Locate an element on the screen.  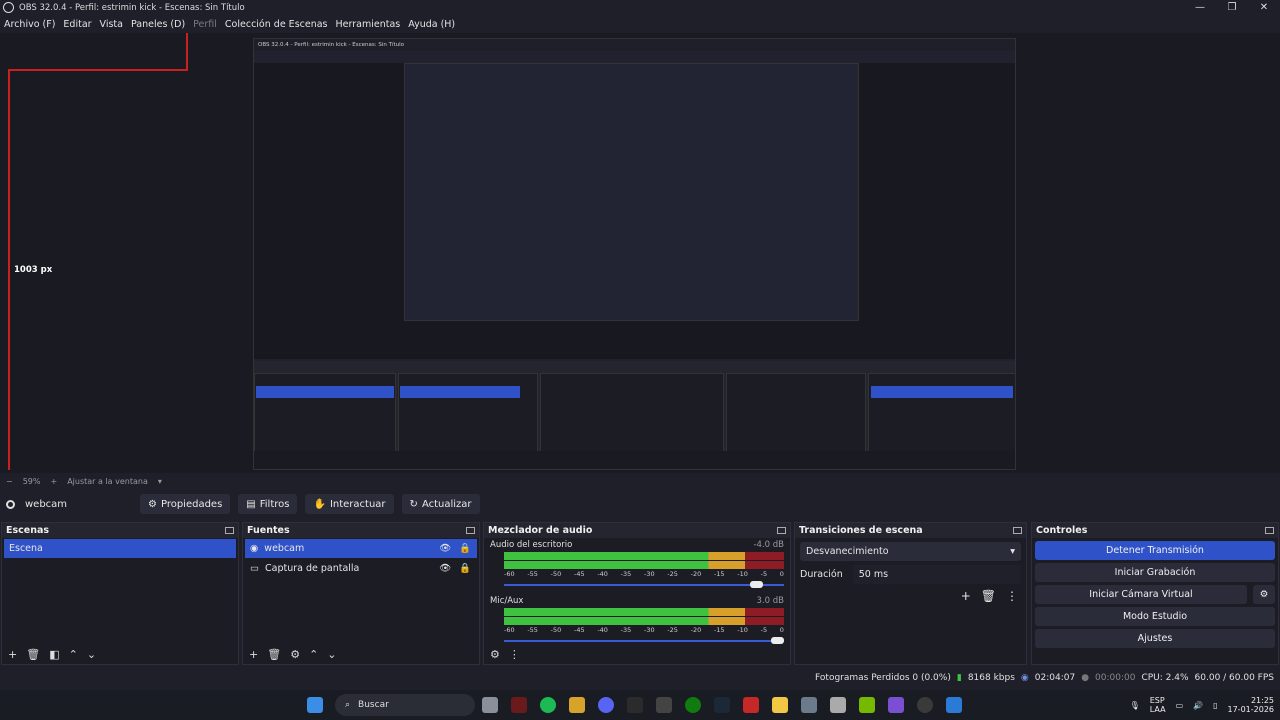
start-recording-button: Iniciar Grabación is located at coordinates (1155, 572).